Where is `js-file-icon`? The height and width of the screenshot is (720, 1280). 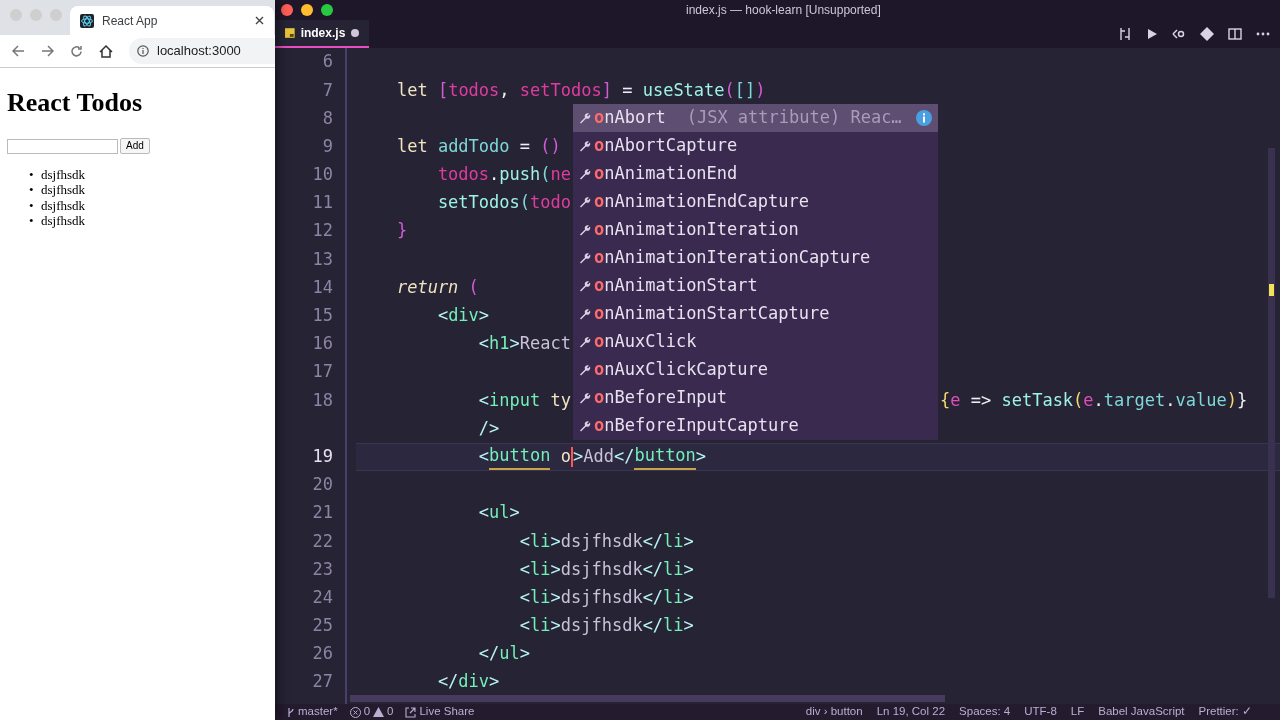
js-file-icon is located at coordinates (290, 33).